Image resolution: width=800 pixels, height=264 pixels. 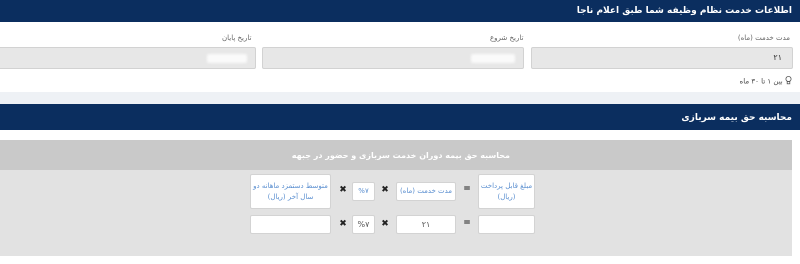 I want to click on duration-hint-text: بین ۱ تا ۳۰ ماه, so click(x=761, y=81).